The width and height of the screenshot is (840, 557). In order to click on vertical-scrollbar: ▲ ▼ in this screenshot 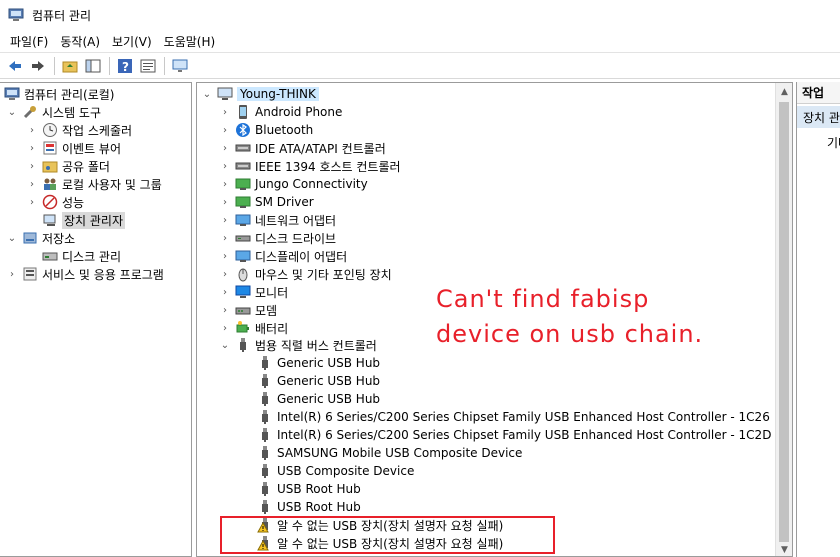, I will do `click(783, 319)`.